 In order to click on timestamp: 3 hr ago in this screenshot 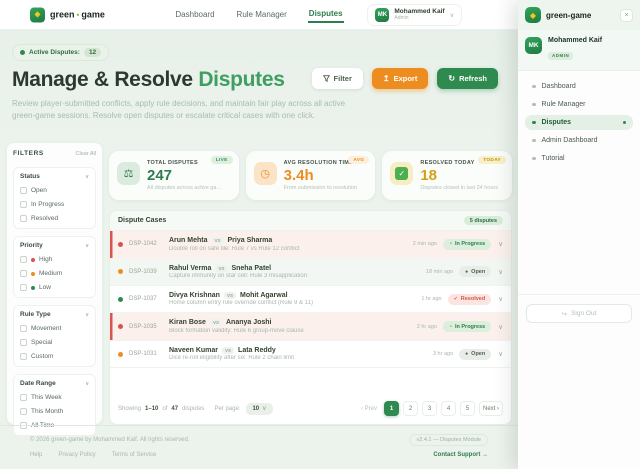, I will do `click(443, 354)`.